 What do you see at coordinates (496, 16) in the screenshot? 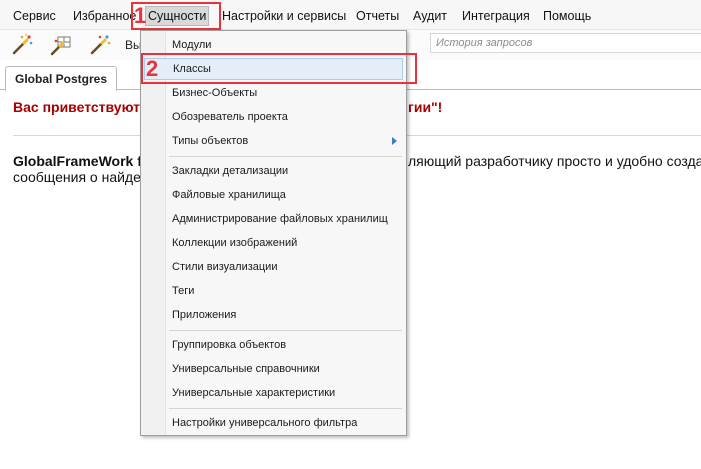
I see `menu-integration: Интеграция` at bounding box center [496, 16].